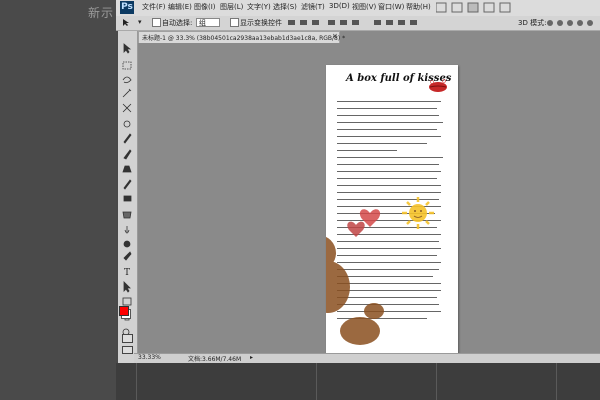  Describe the element at coordinates (251, 357) in the screenshot. I see `status-arrow-icon: ▸` at that location.